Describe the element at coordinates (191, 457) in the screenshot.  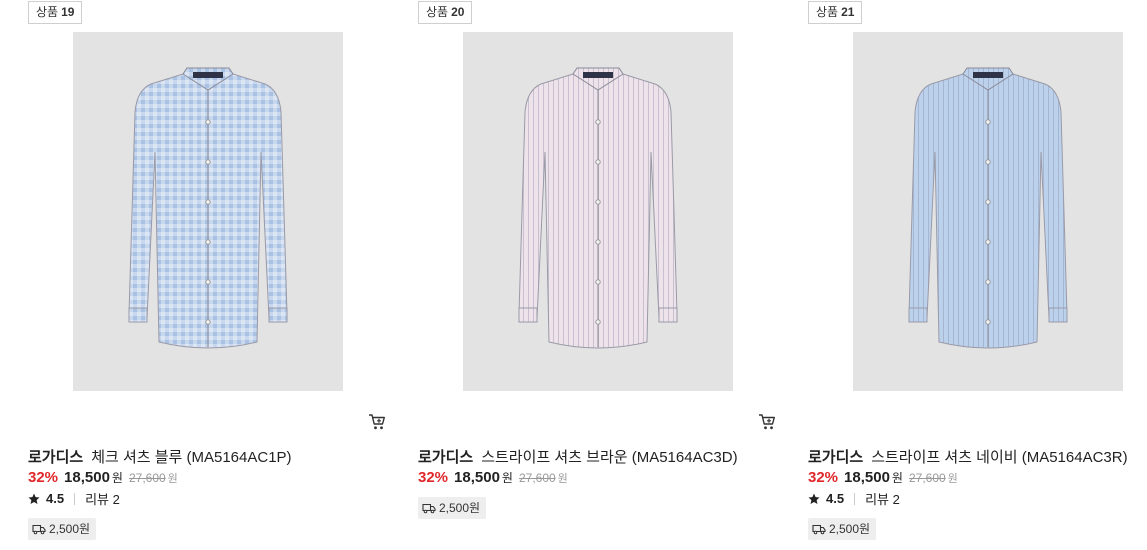
I see `product-name: 체크 셔츠 블루 (MA5164AC1P)` at that location.